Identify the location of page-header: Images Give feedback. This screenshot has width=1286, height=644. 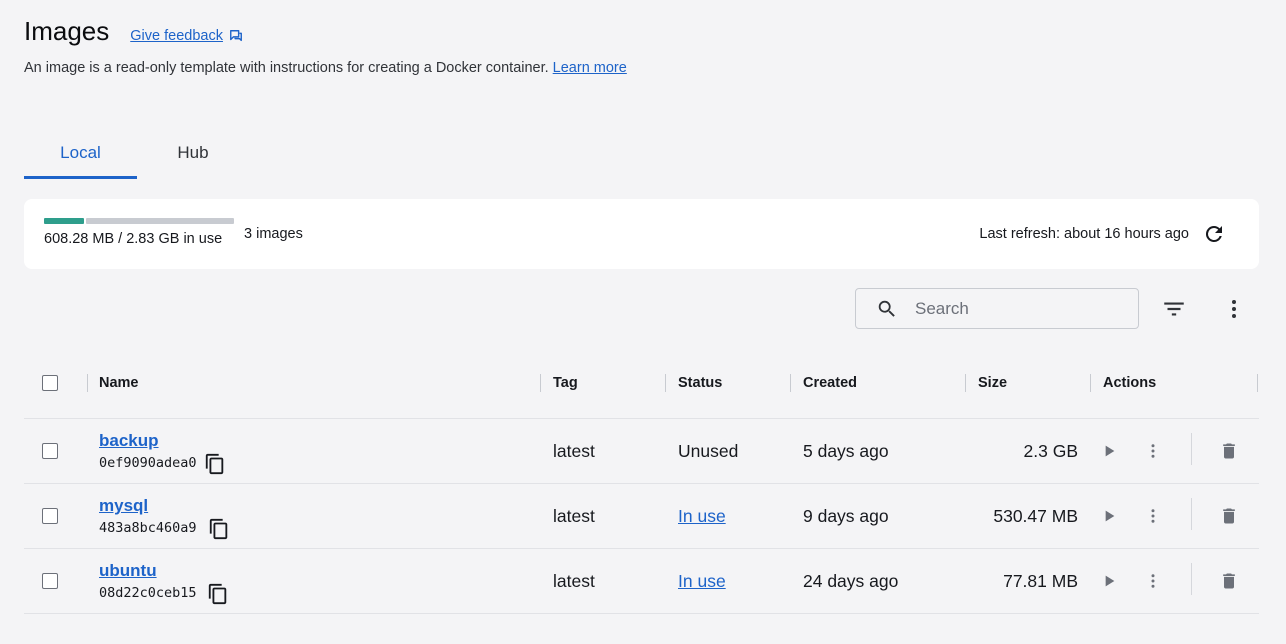
(133, 31).